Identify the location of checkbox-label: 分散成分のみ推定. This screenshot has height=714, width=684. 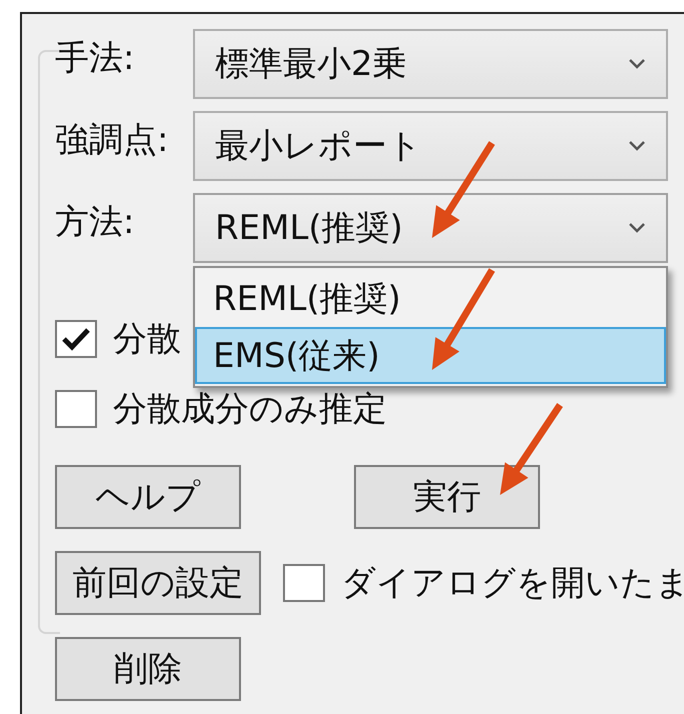
(250, 409).